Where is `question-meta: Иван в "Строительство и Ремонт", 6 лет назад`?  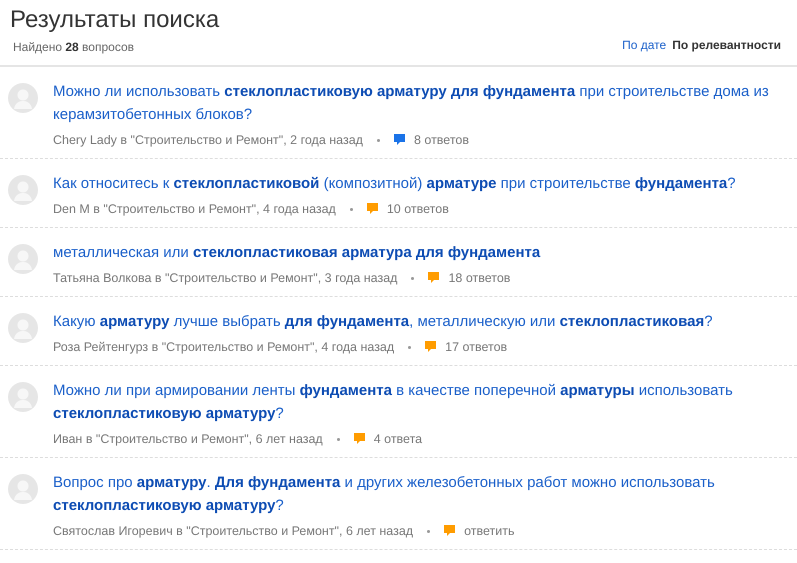
question-meta: Иван в "Строительство и Ремонт", 6 лет назад is located at coordinates (188, 439).